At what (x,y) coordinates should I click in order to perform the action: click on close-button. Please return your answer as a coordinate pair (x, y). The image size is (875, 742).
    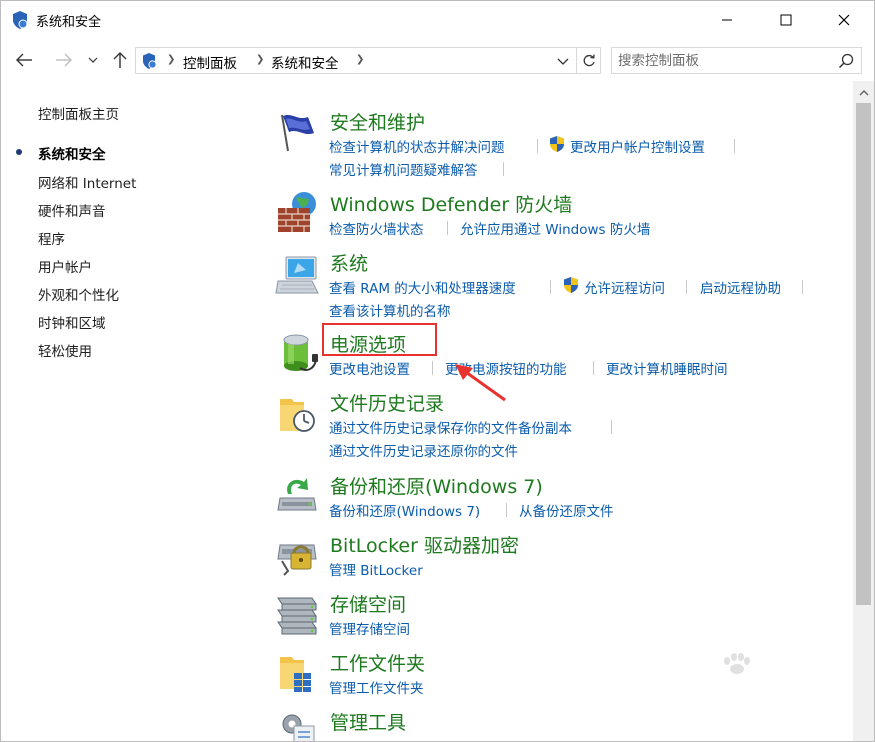
    Looking at the image, I should click on (844, 20).